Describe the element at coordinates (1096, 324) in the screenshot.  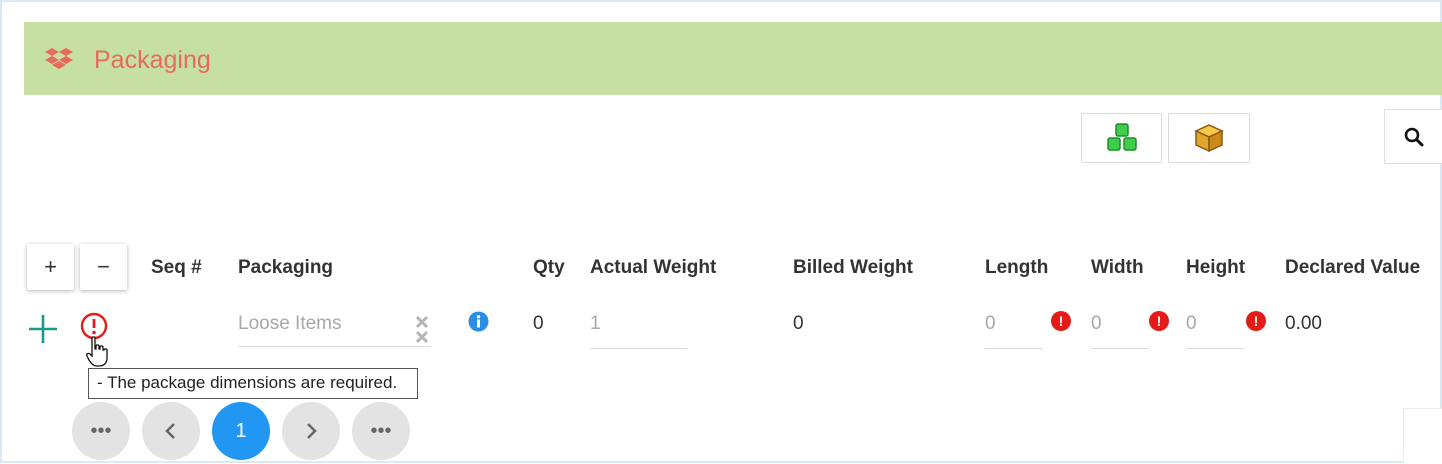
I see `width-input: 0` at that location.